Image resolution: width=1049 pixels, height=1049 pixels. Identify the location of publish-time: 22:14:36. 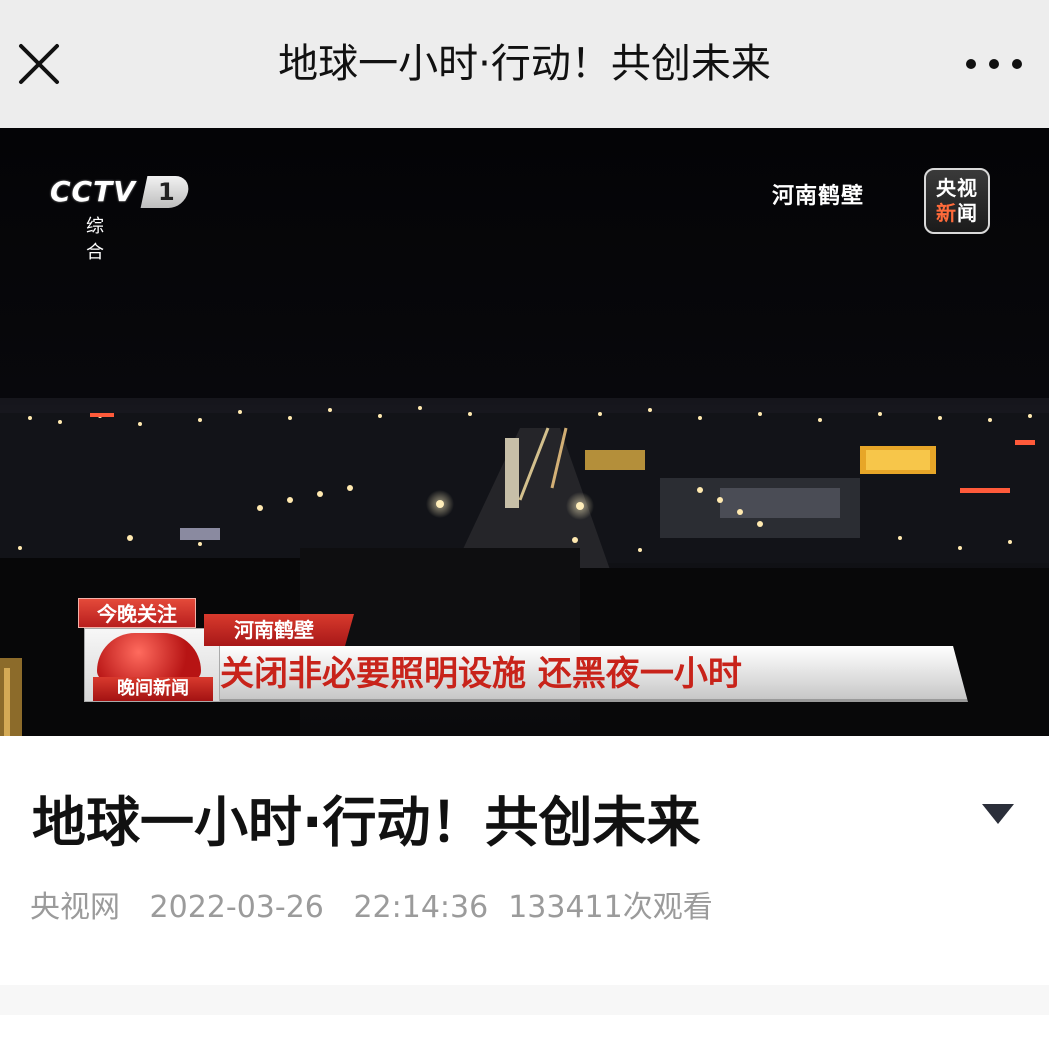
(421, 907).